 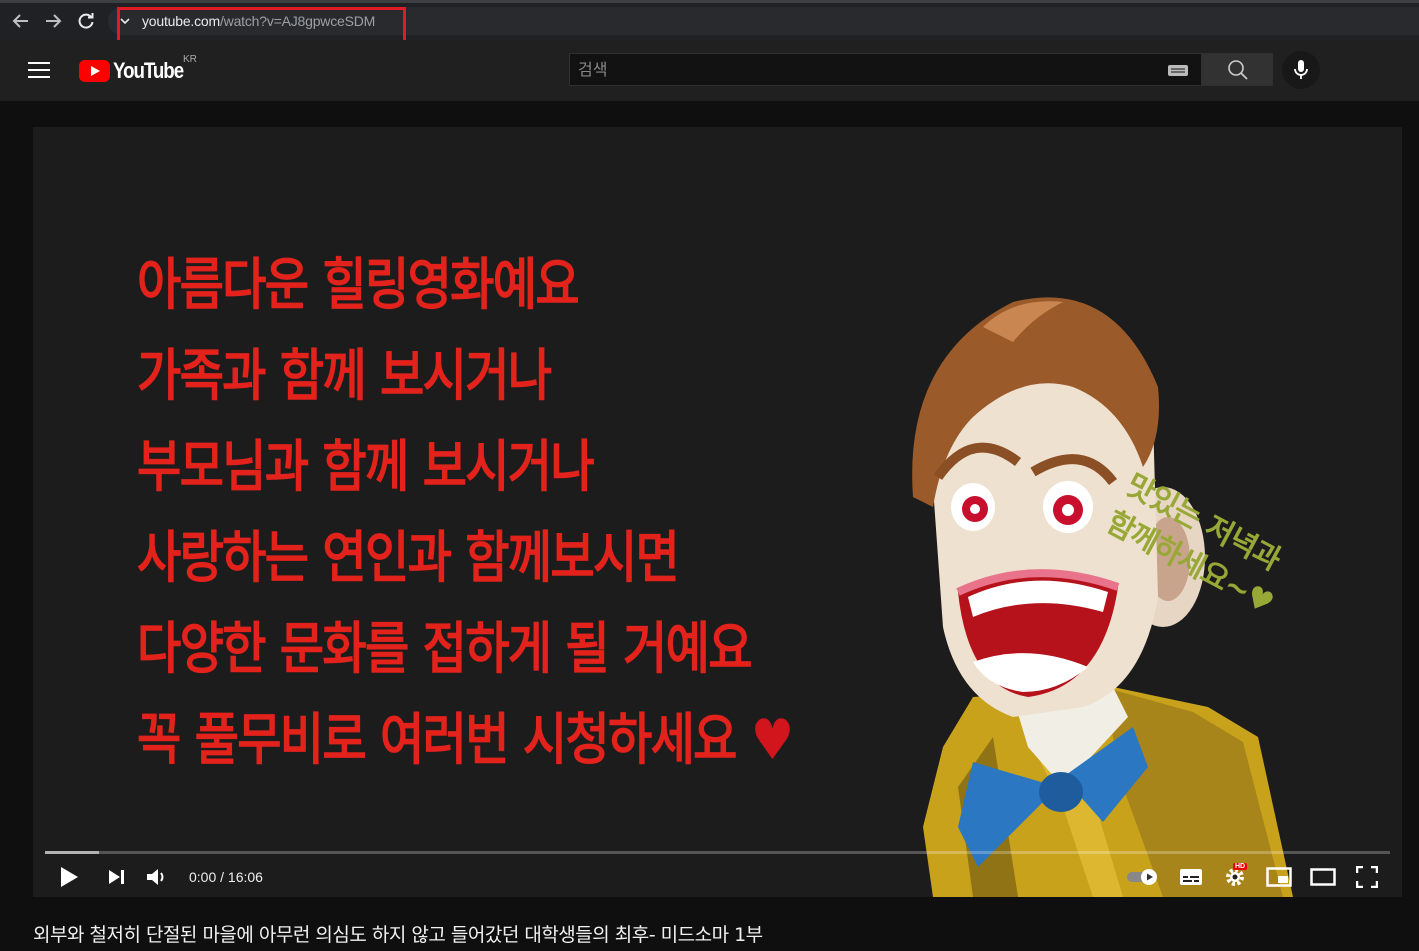 I want to click on reload-icon, so click(x=86, y=21).